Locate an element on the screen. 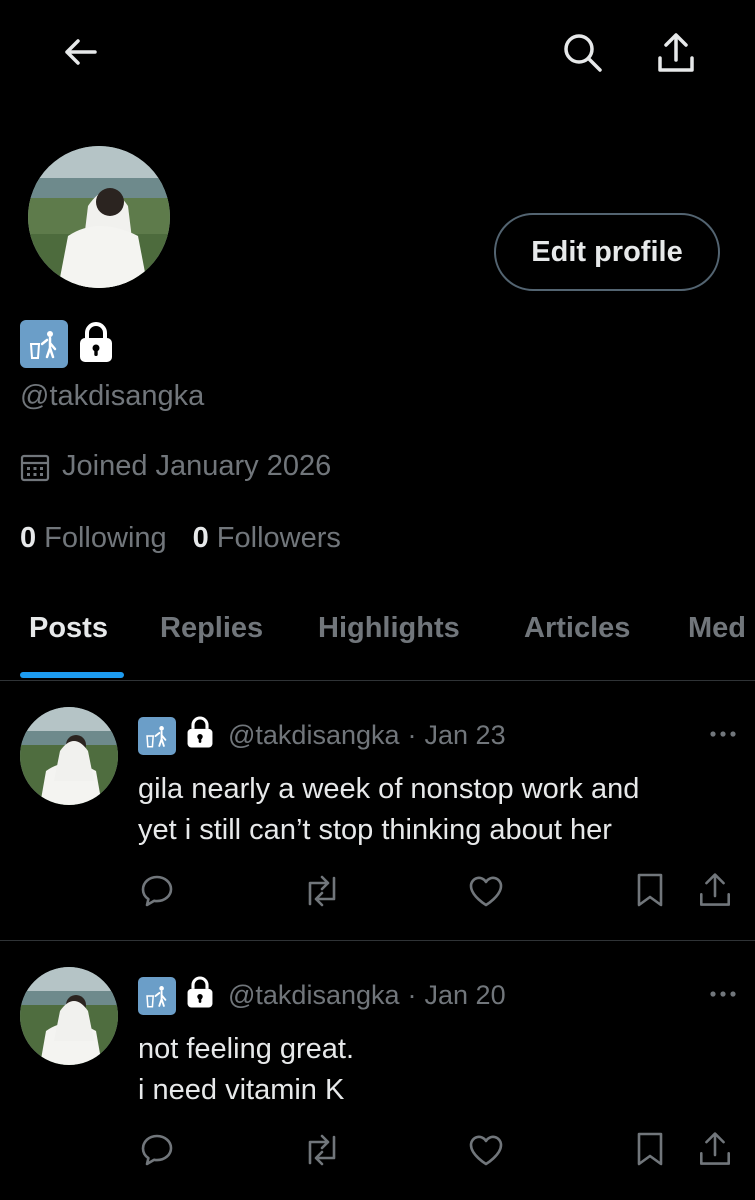 The width and height of the screenshot is (755, 1200). followers-link: 0 Followers is located at coordinates (267, 538).